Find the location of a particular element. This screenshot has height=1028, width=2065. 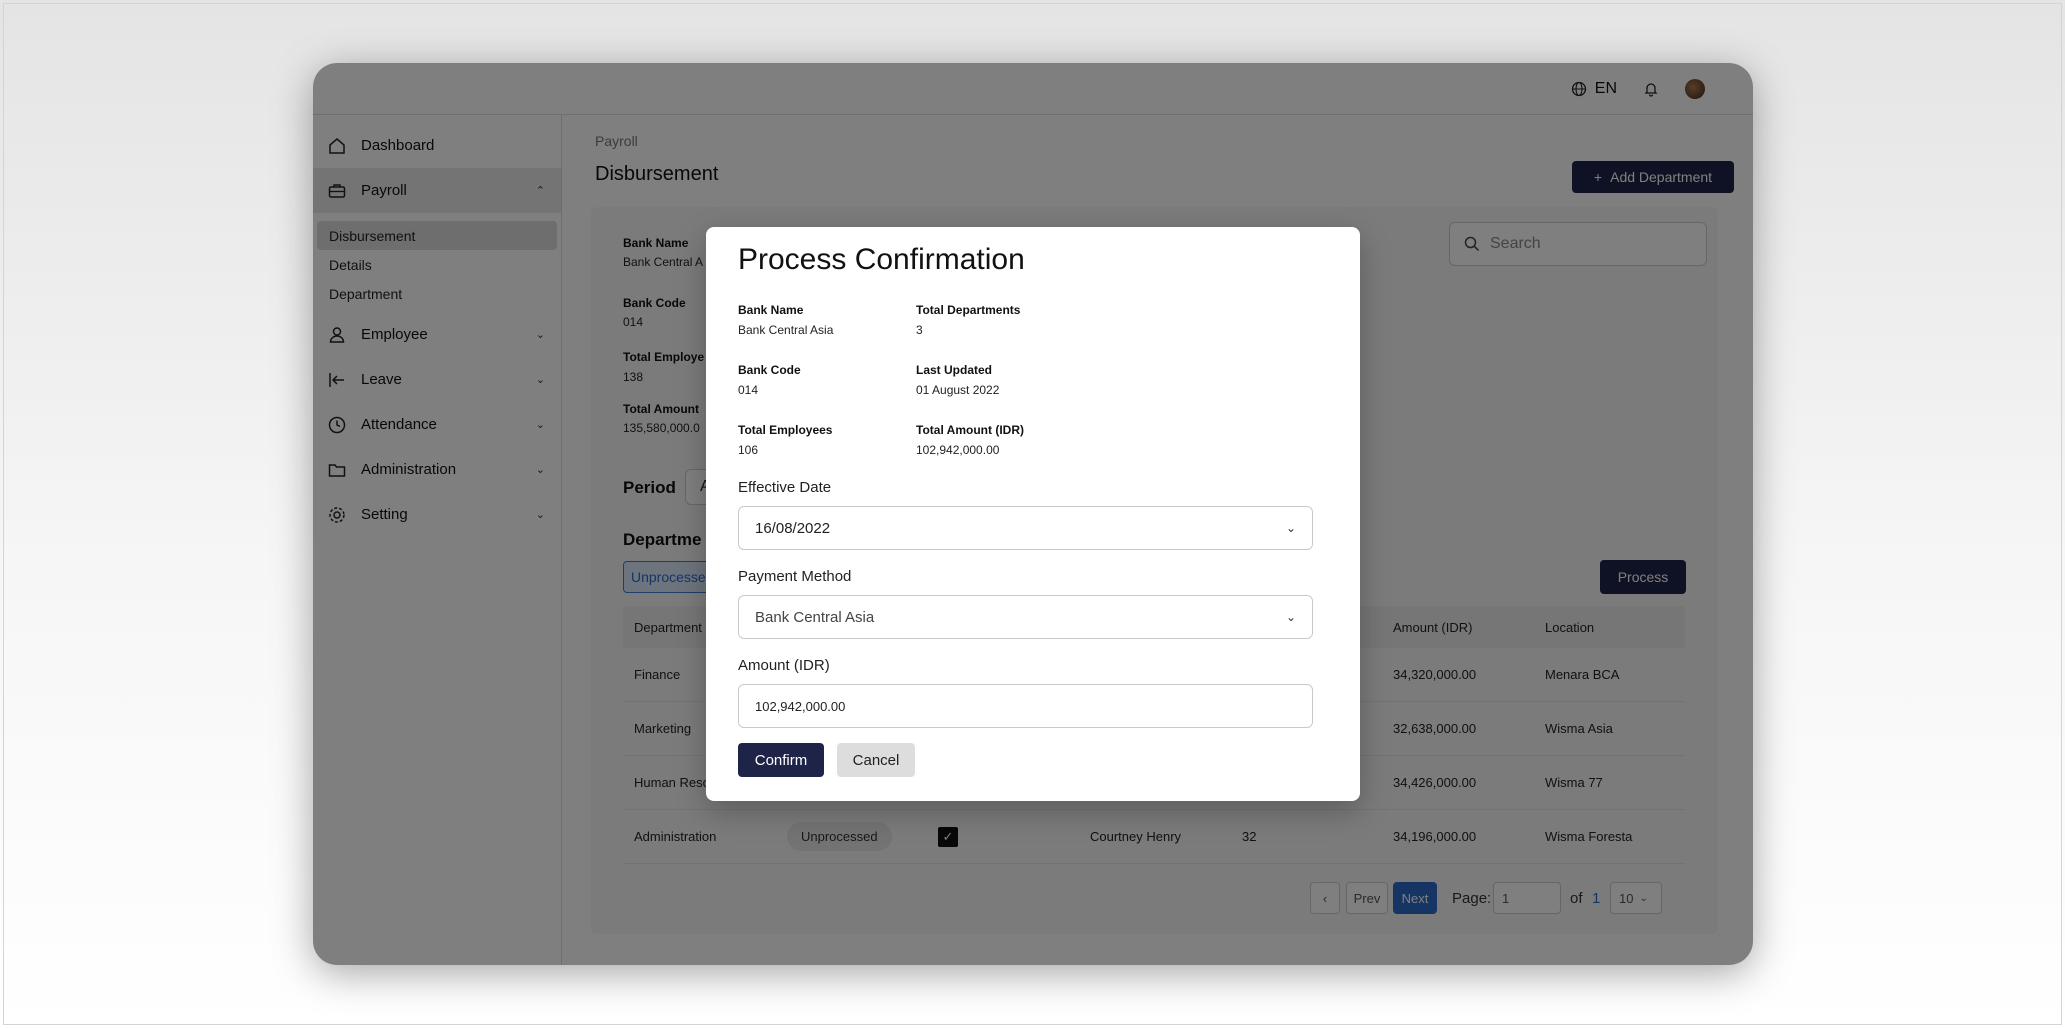

bank-name-label: Bank Name is located at coordinates (771, 310).